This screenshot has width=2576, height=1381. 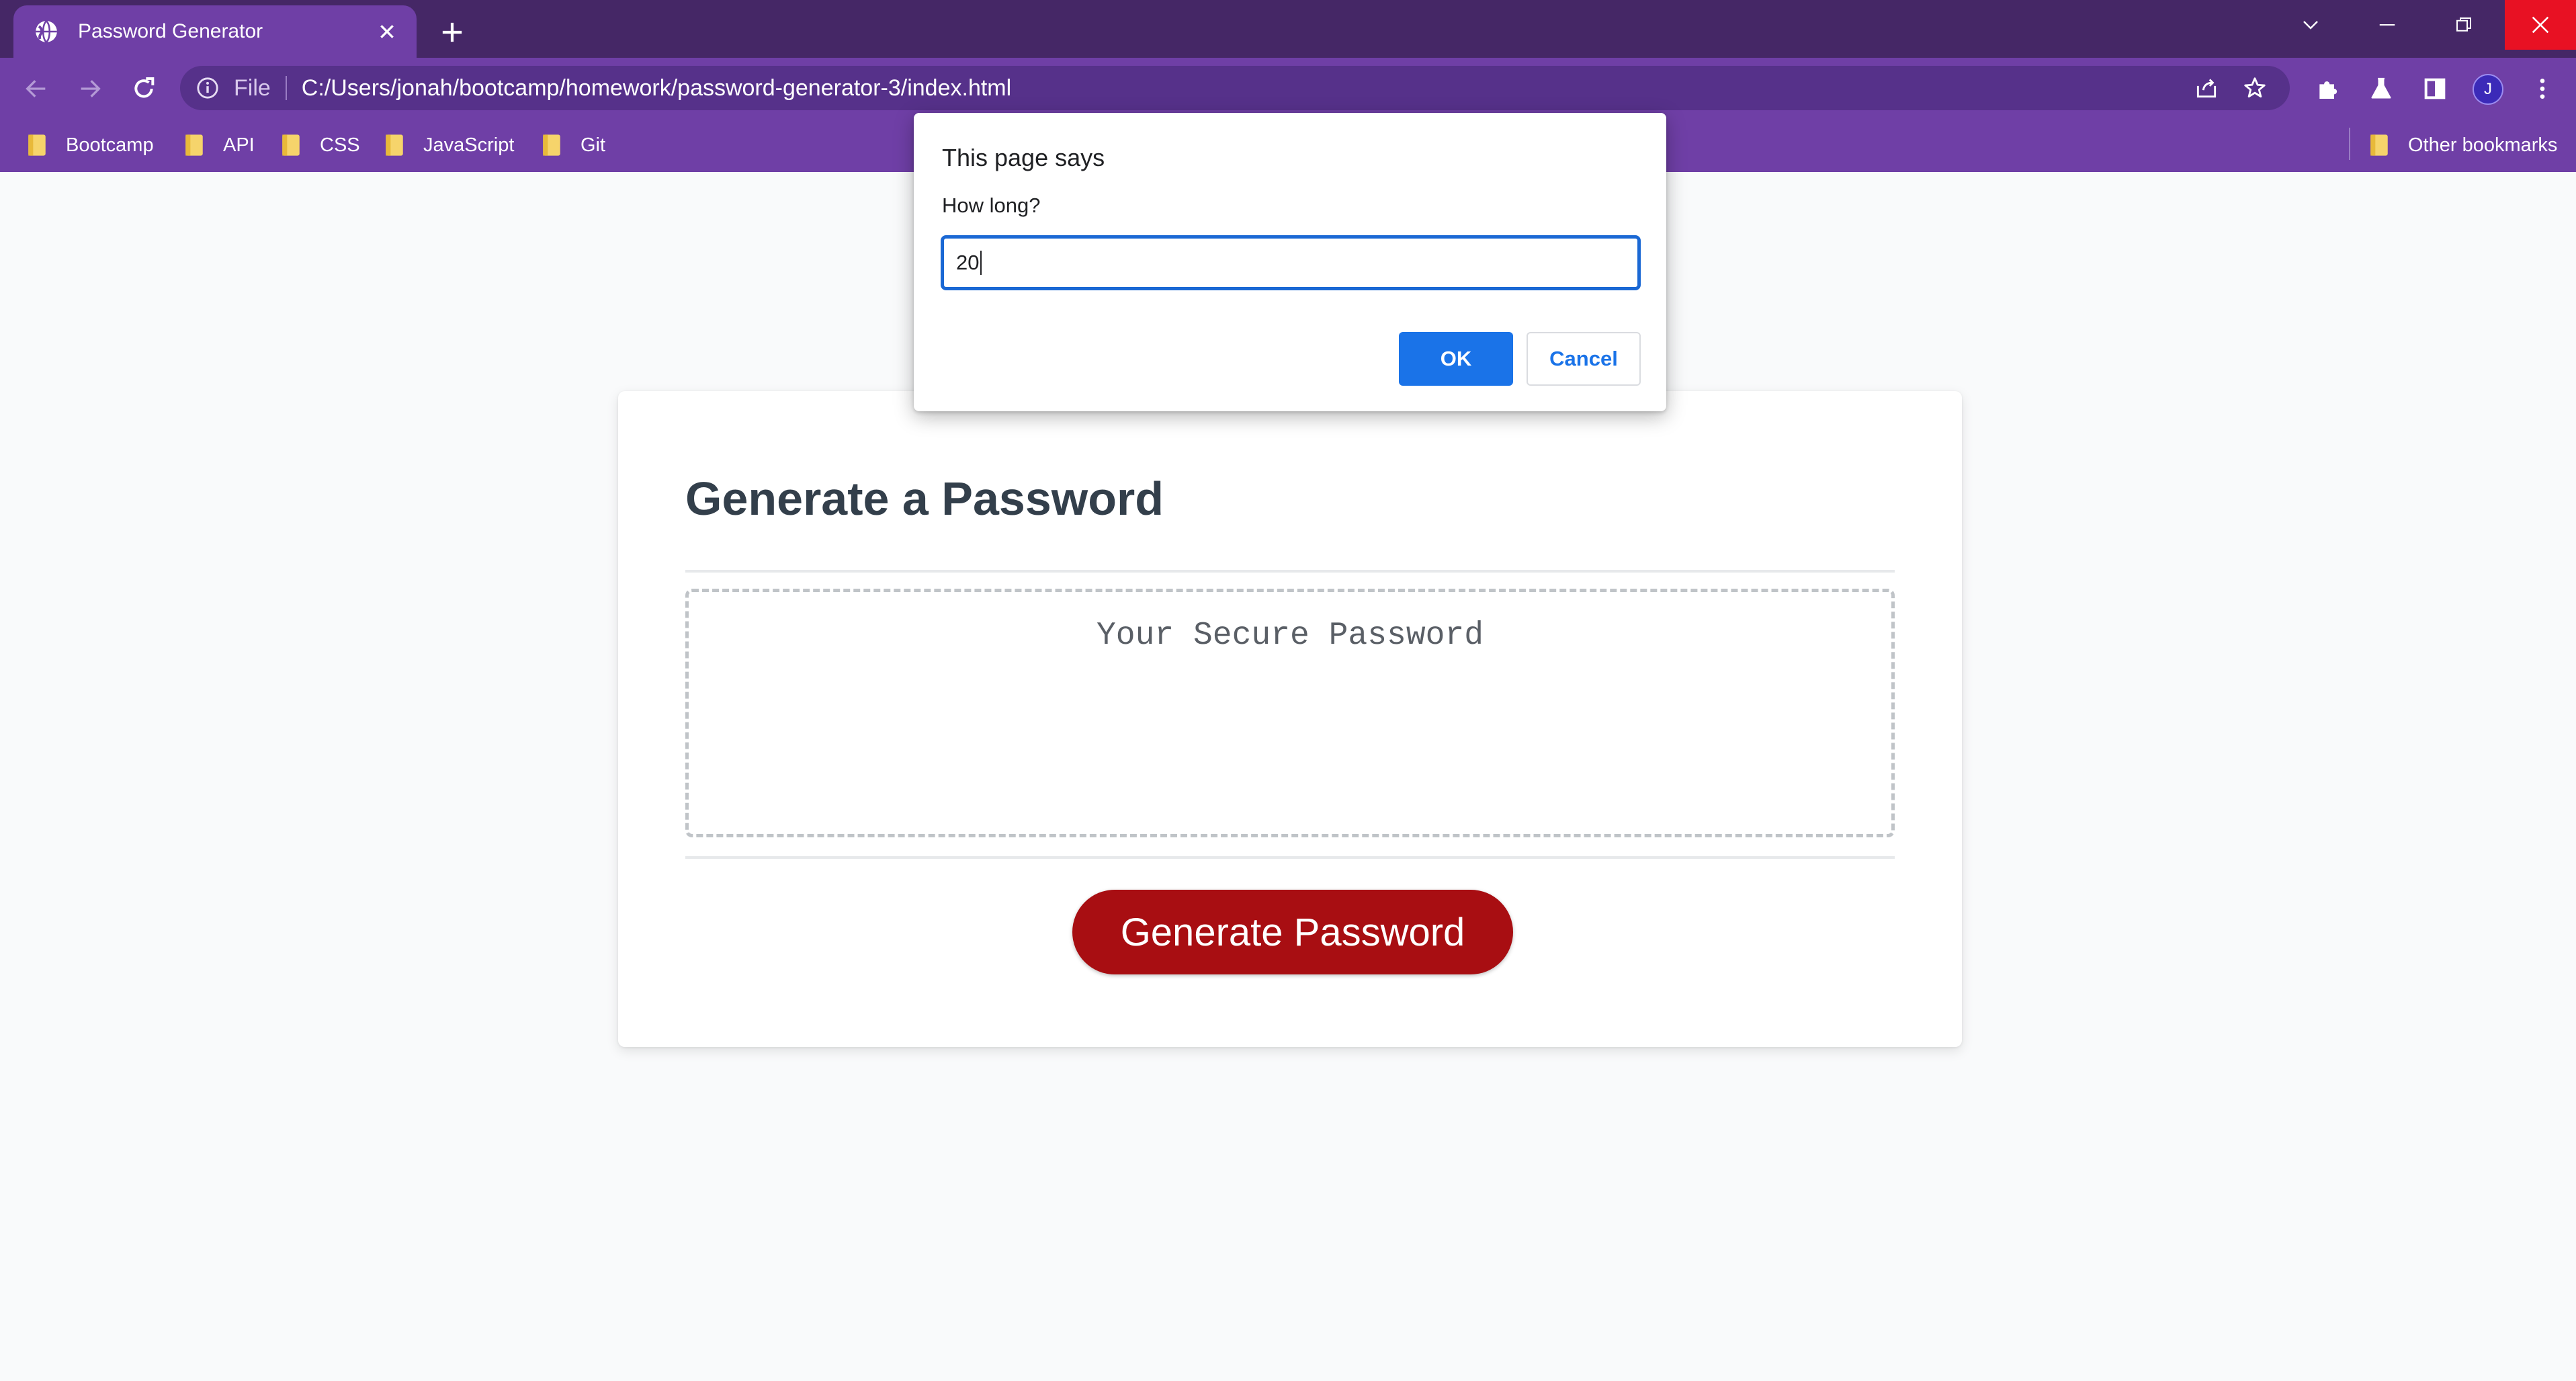 What do you see at coordinates (2435, 89) in the screenshot?
I see `side-panel-icon` at bounding box center [2435, 89].